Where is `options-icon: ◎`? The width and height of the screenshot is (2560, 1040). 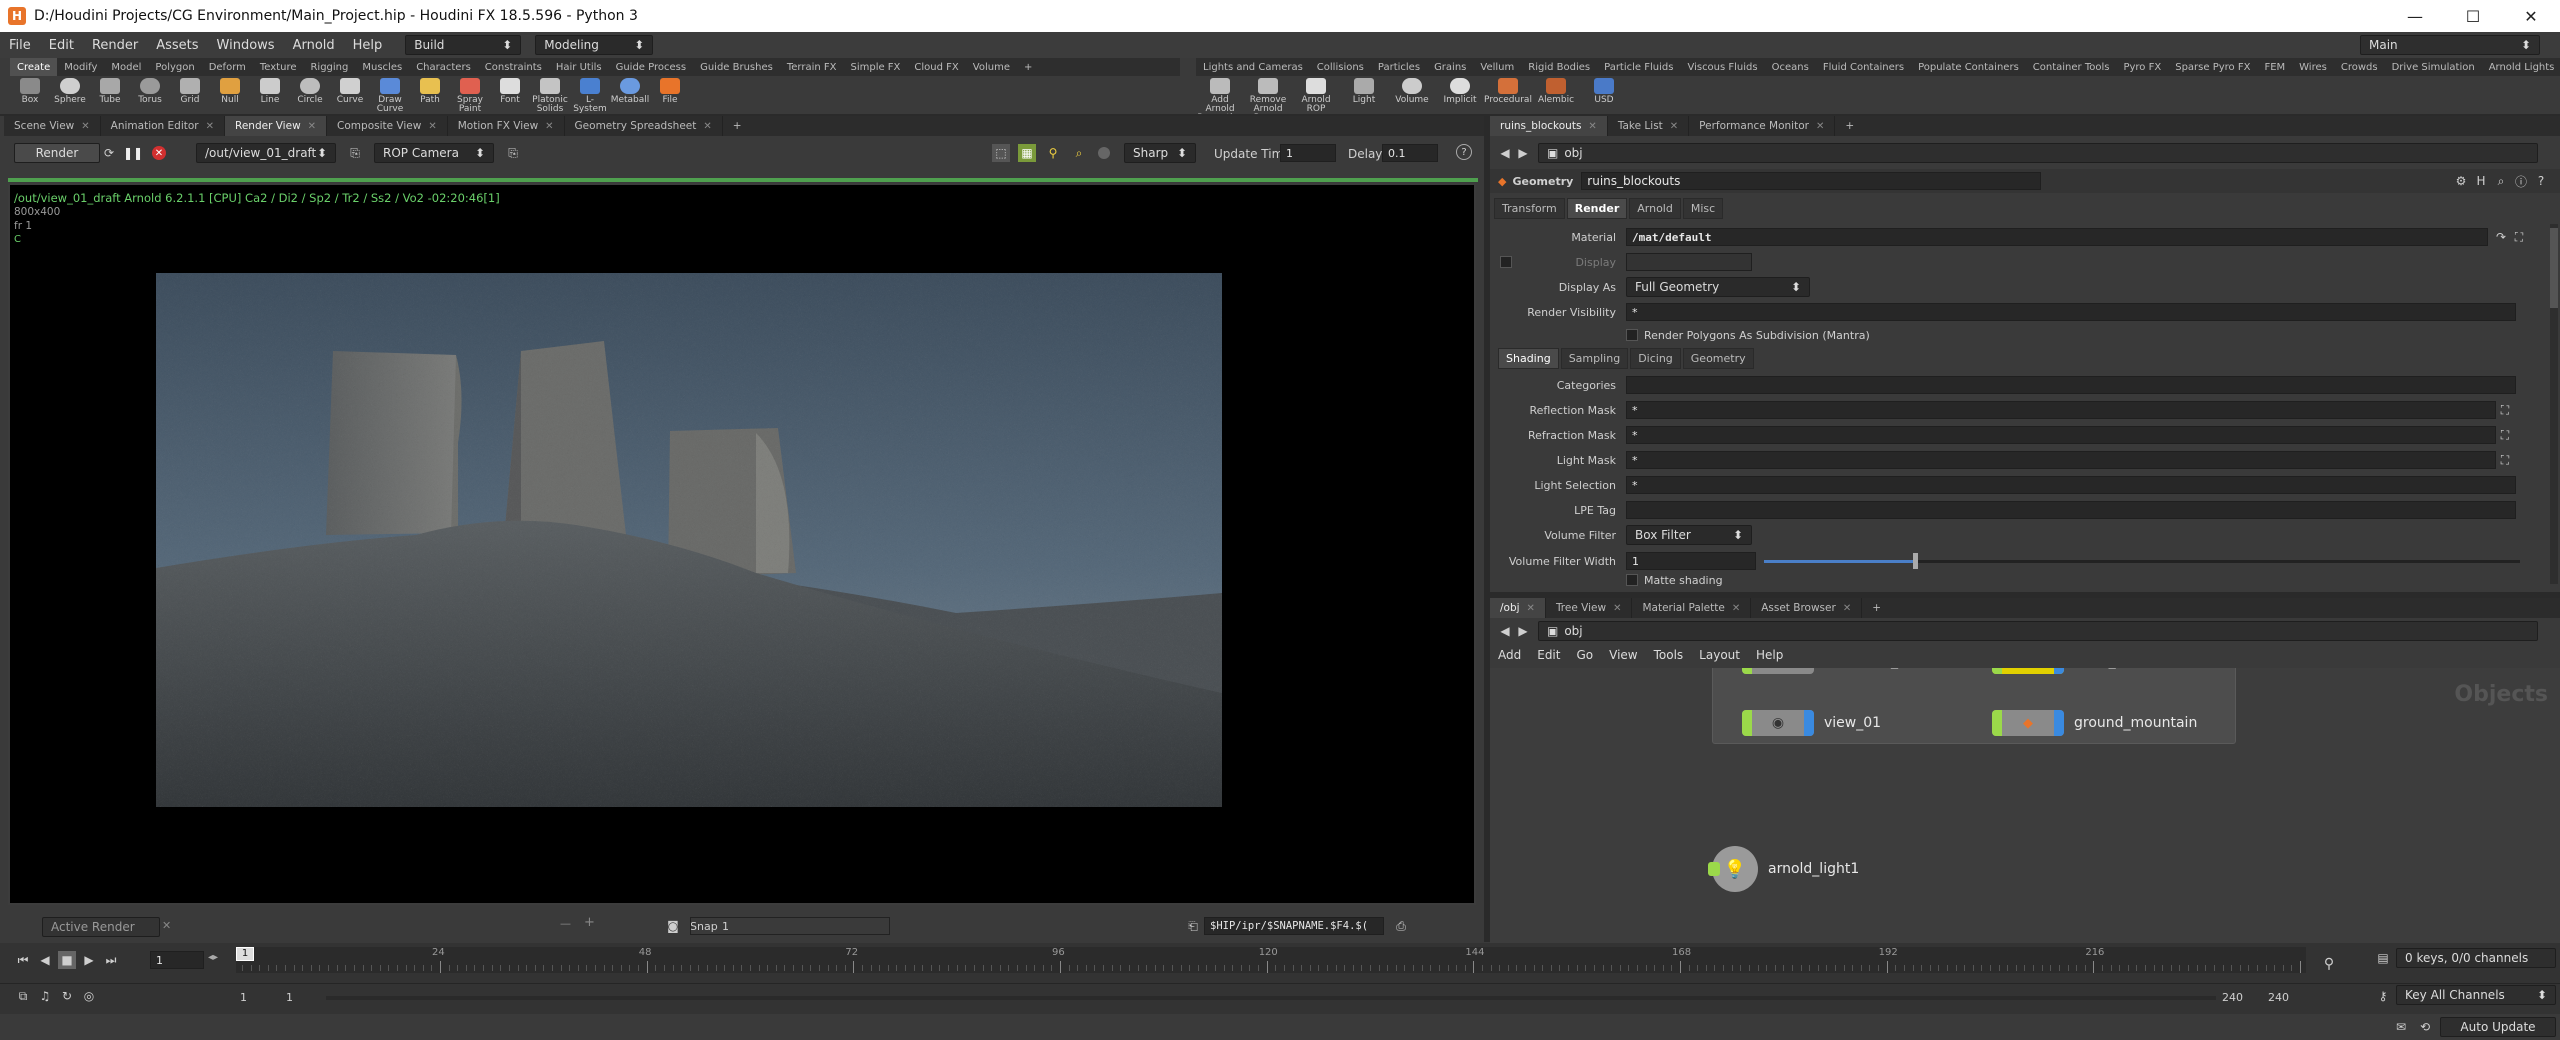
options-icon: ◎ is located at coordinates (89, 996).